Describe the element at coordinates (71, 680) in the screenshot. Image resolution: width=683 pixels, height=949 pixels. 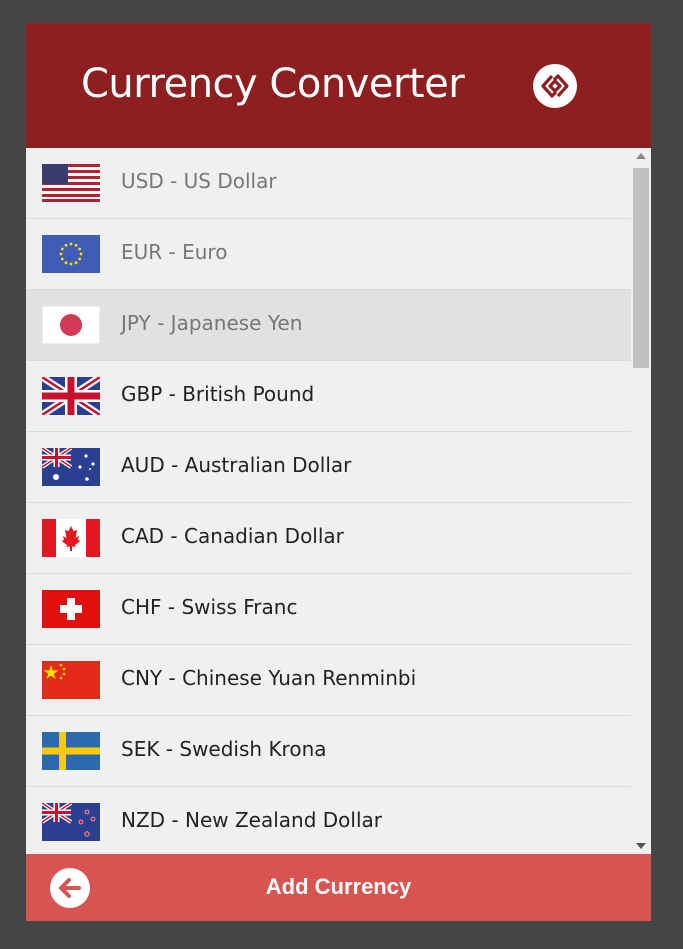
I see `cn-flag-icon` at that location.